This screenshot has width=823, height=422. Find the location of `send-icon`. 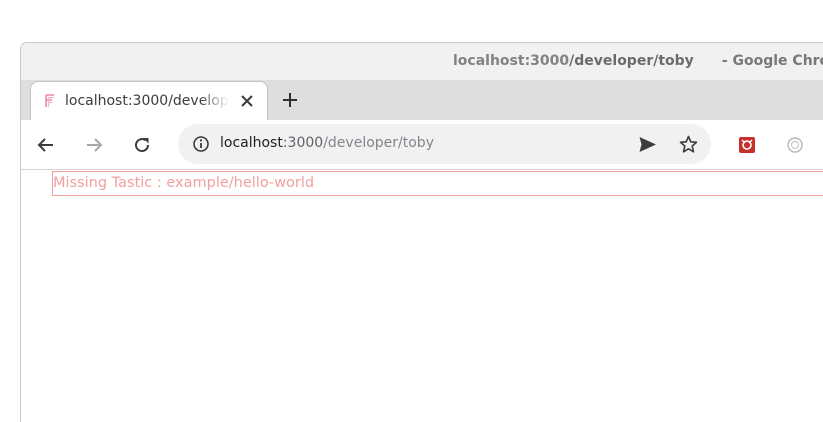

send-icon is located at coordinates (647, 144).